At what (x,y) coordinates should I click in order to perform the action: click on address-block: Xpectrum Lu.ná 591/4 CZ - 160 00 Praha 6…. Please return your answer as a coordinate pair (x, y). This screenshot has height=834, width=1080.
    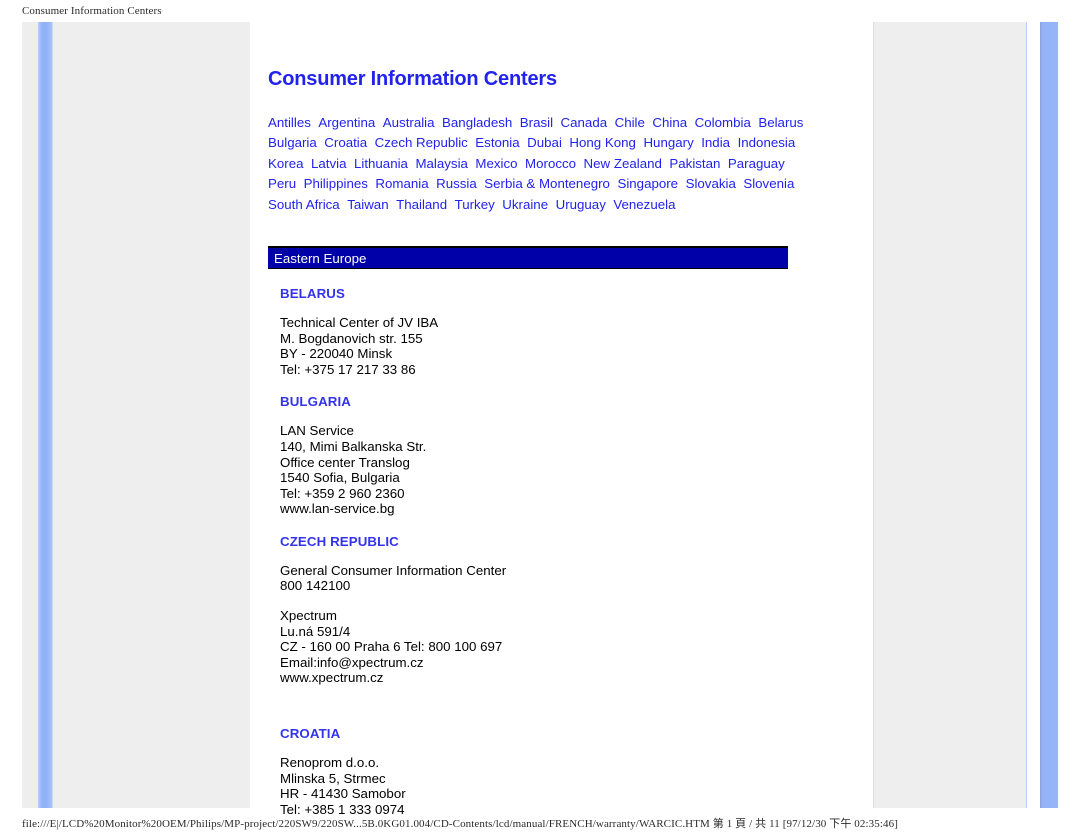
    Looking at the image, I should click on (568, 640).